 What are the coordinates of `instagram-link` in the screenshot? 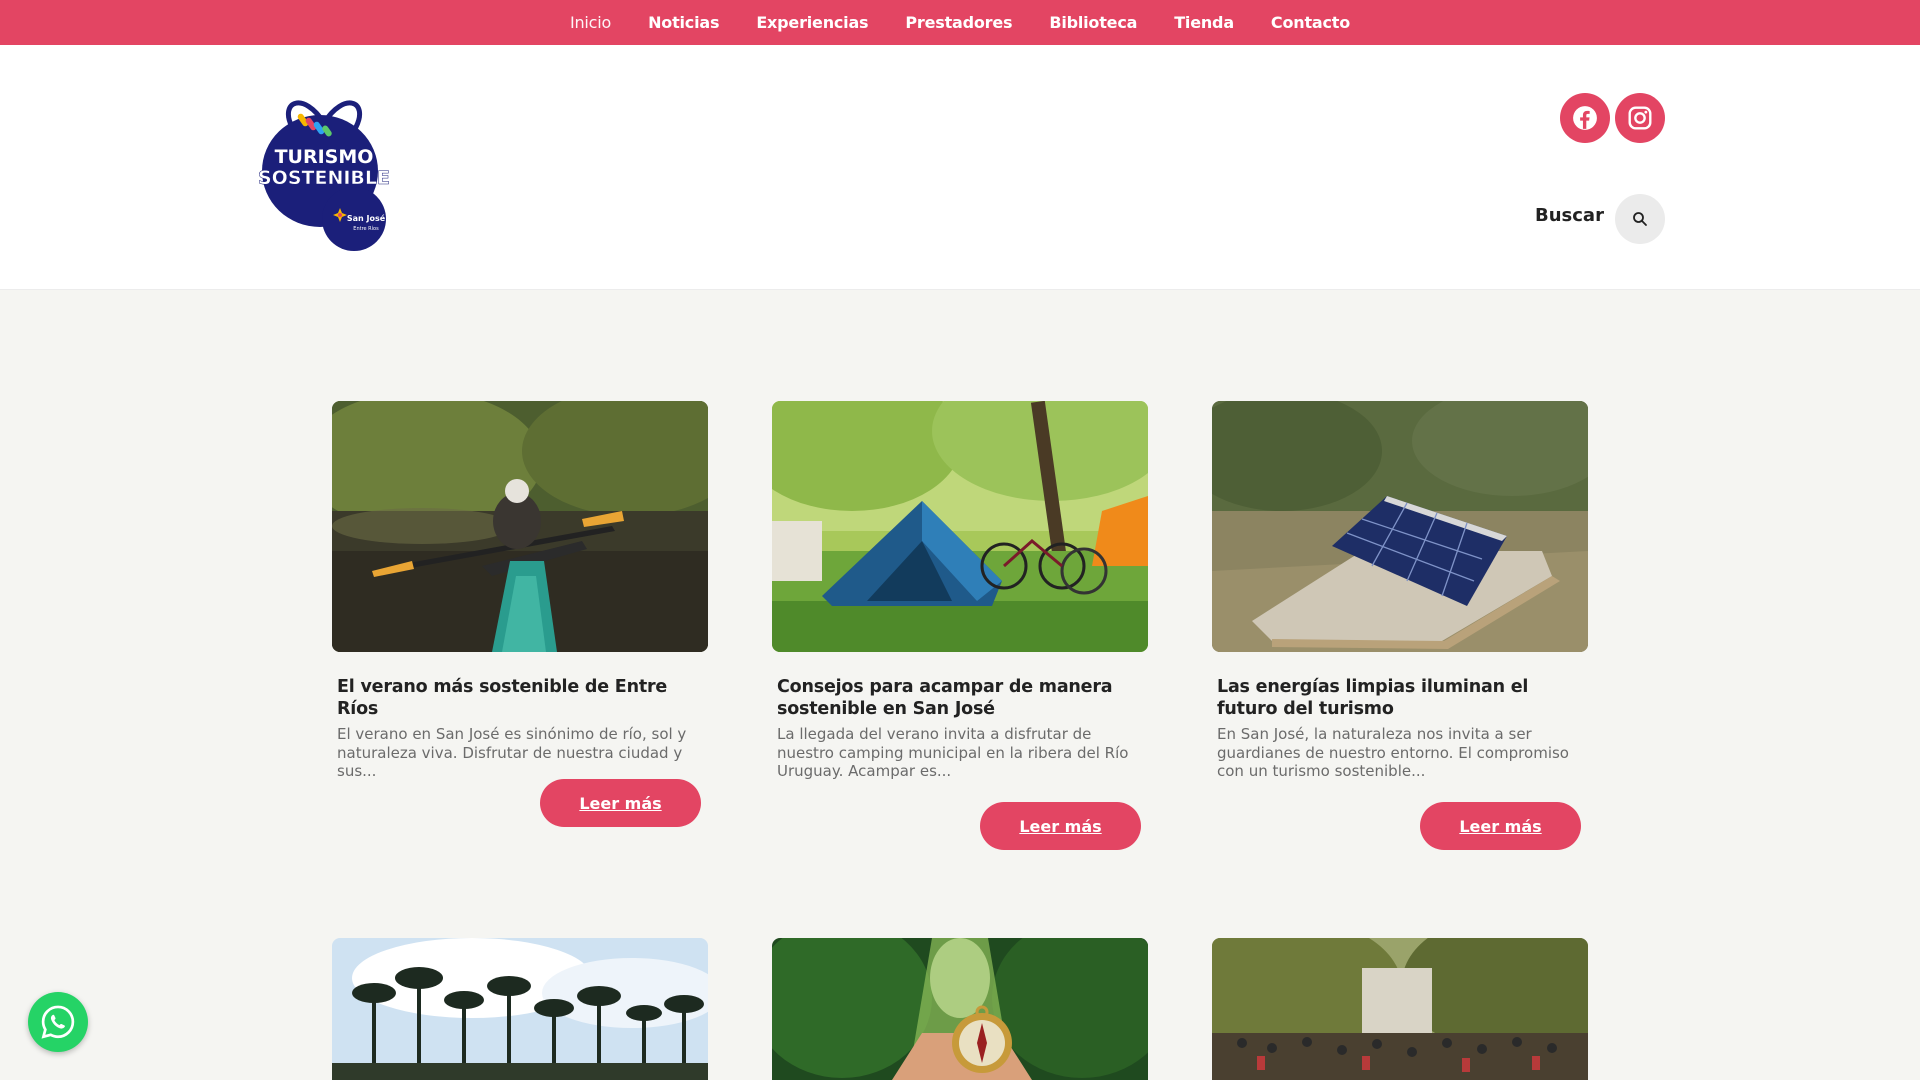 It's located at (1640, 118).